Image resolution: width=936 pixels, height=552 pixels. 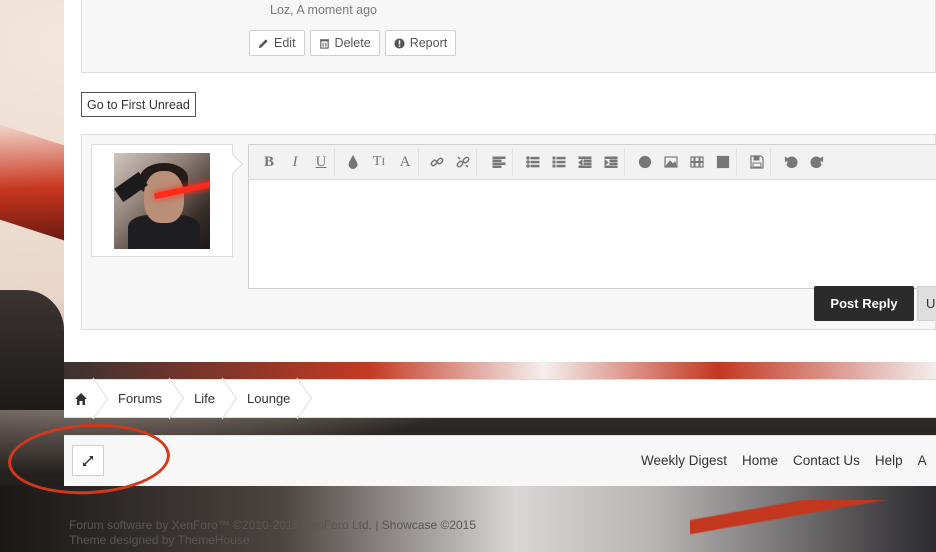 What do you see at coordinates (791, 162) in the screenshot?
I see `undo-icon` at bounding box center [791, 162].